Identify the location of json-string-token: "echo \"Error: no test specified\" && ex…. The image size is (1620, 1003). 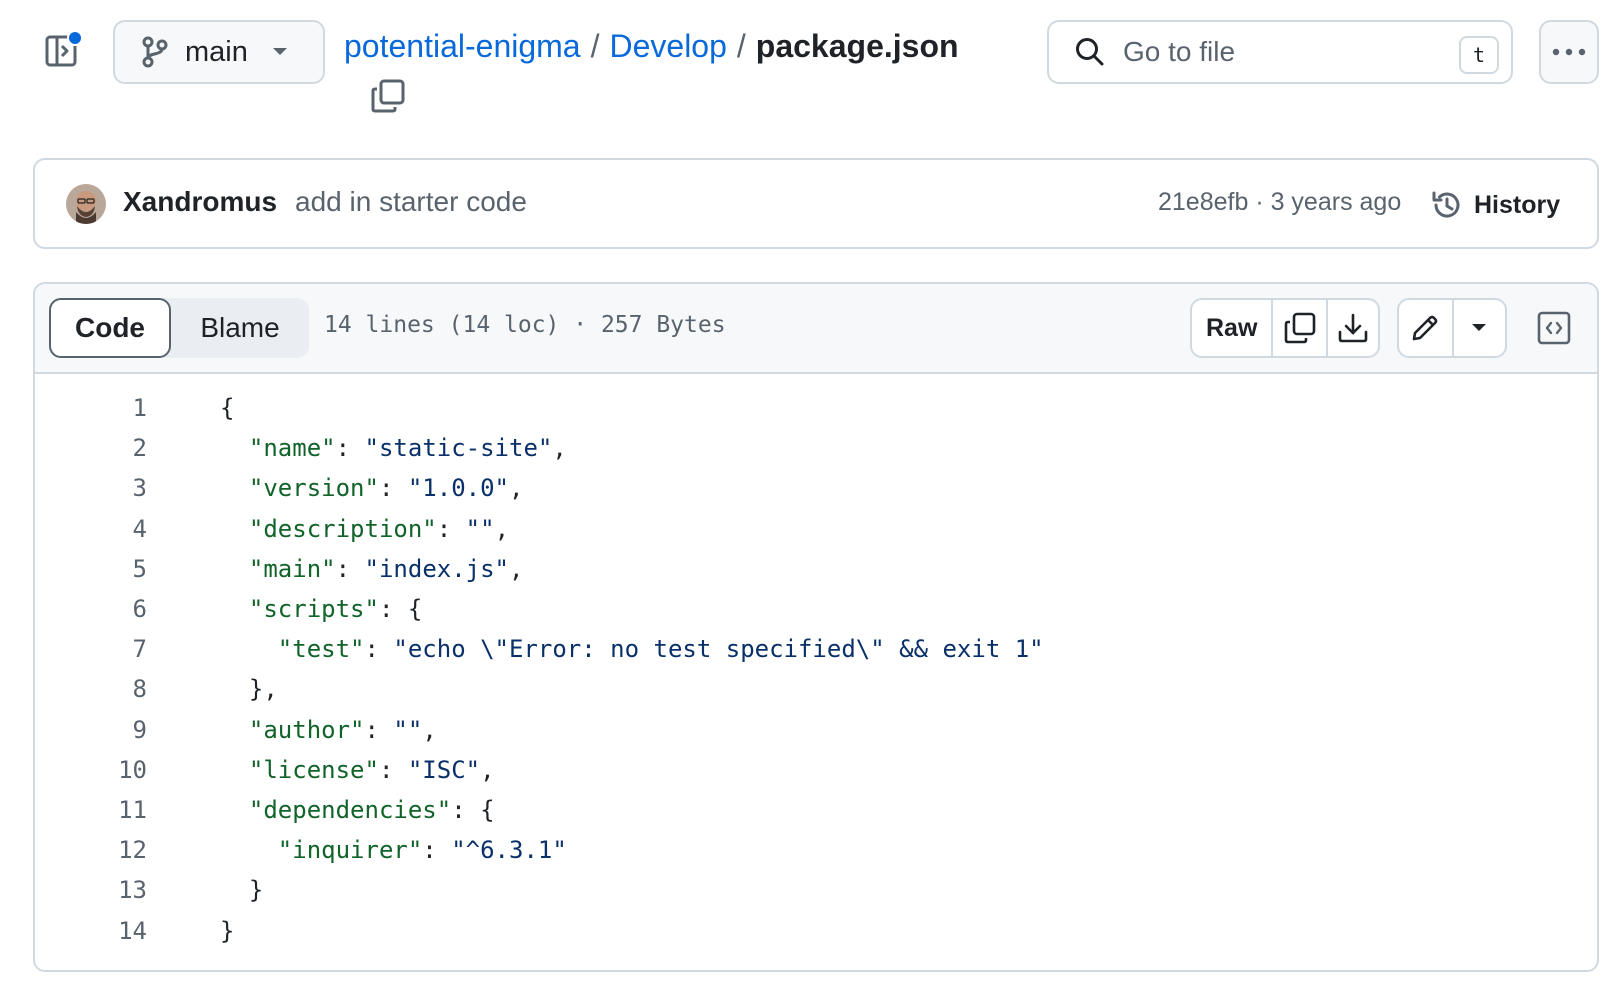
(718, 649).